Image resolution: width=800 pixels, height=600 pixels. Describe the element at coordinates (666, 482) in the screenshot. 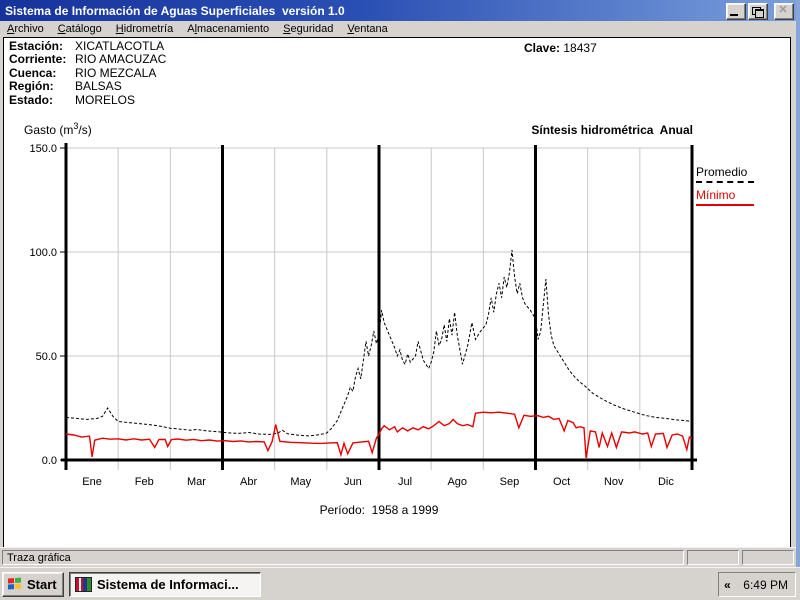

I see `x-tick-label-dic: Dic` at that location.